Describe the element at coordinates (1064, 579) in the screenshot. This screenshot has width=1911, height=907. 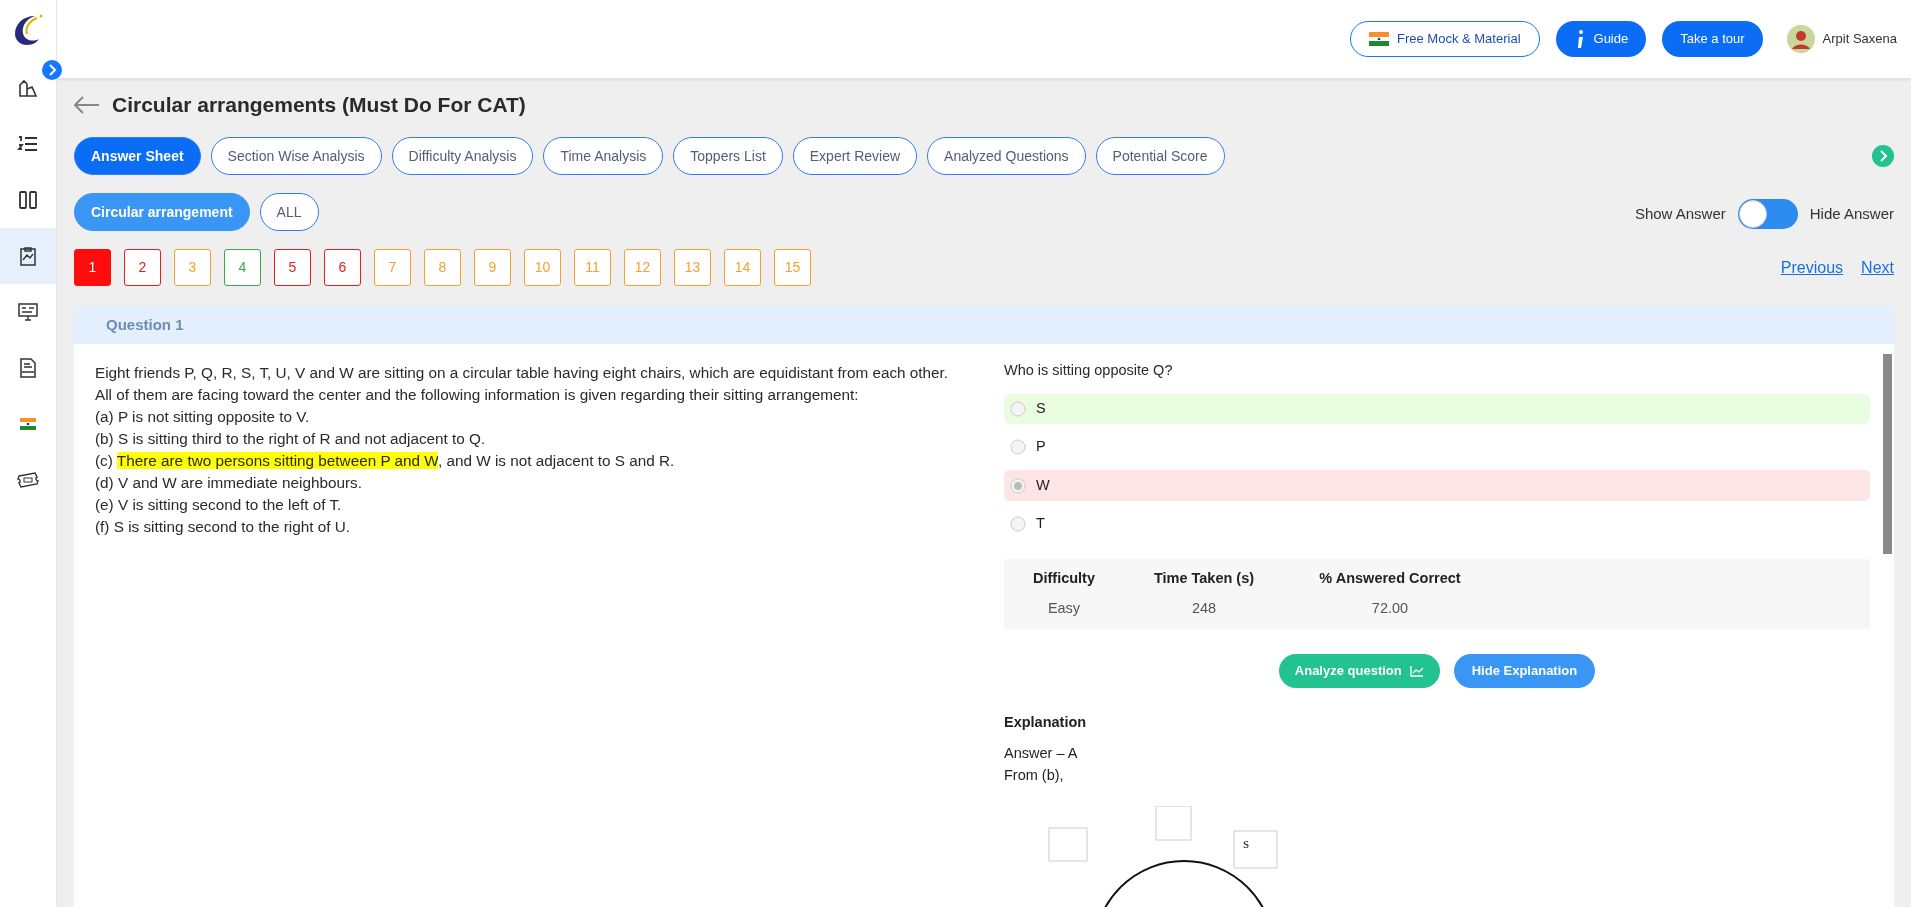
I see `stats-heading: Difficulty` at that location.